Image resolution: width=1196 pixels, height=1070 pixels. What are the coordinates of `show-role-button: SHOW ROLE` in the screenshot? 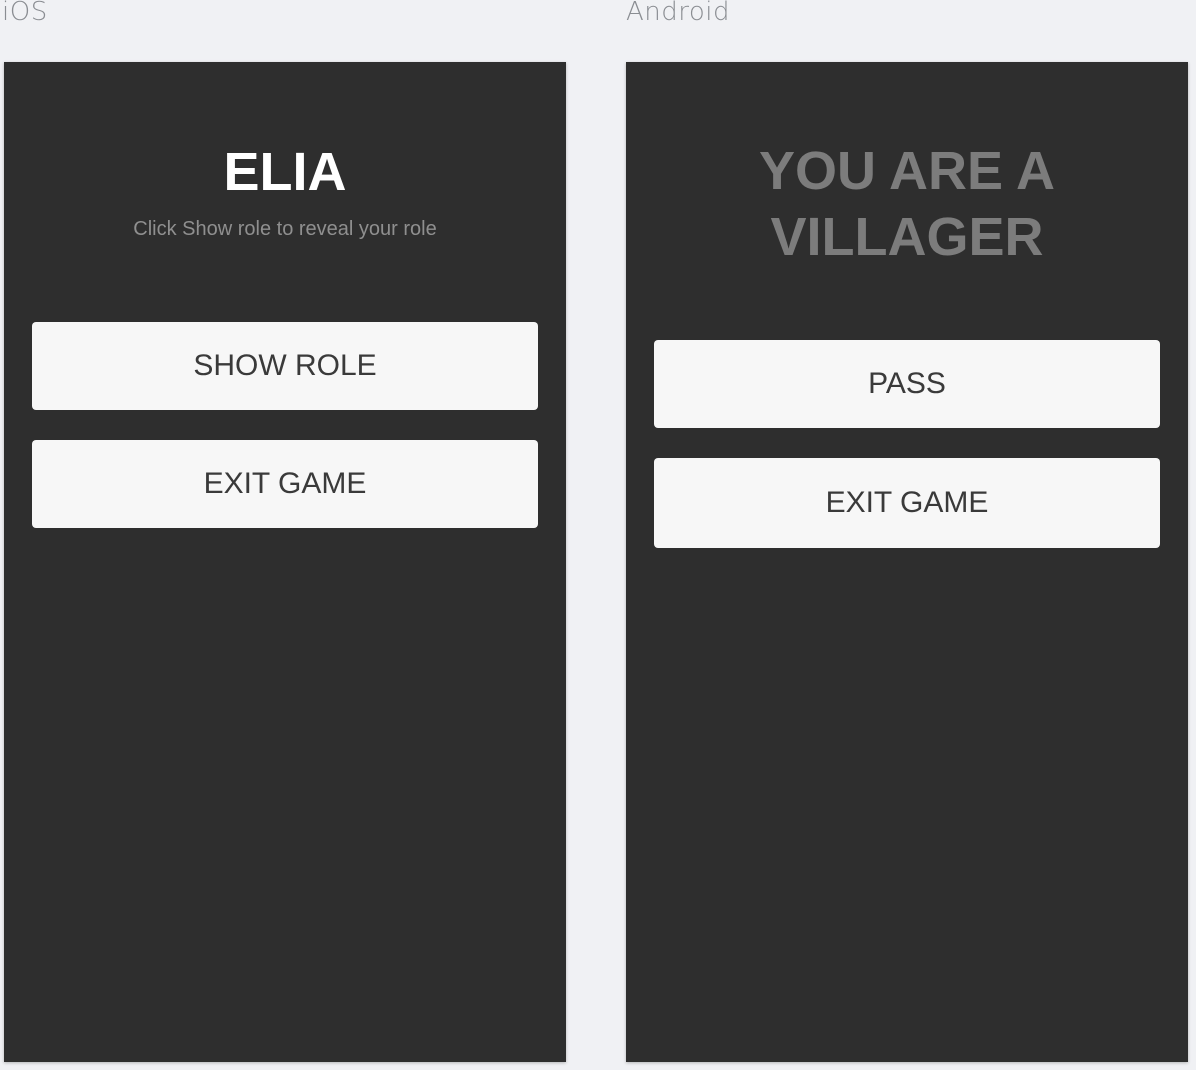 It's located at (285, 366).